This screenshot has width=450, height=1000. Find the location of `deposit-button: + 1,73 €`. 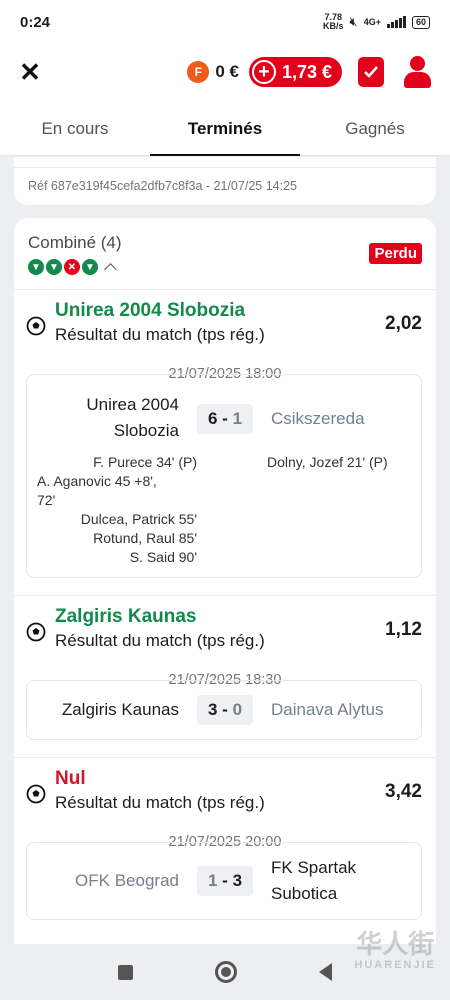

deposit-button: + 1,73 € is located at coordinates (295, 72).